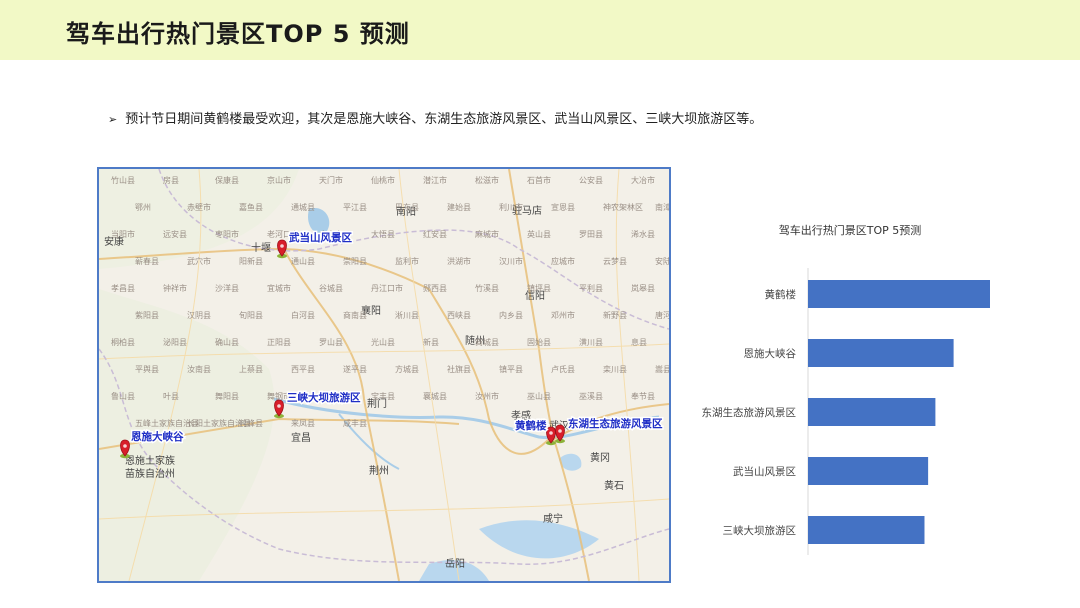 The height and width of the screenshot is (608, 1080). Describe the element at coordinates (279, 342) in the screenshot. I see `map-place-label: 正阳县` at that location.